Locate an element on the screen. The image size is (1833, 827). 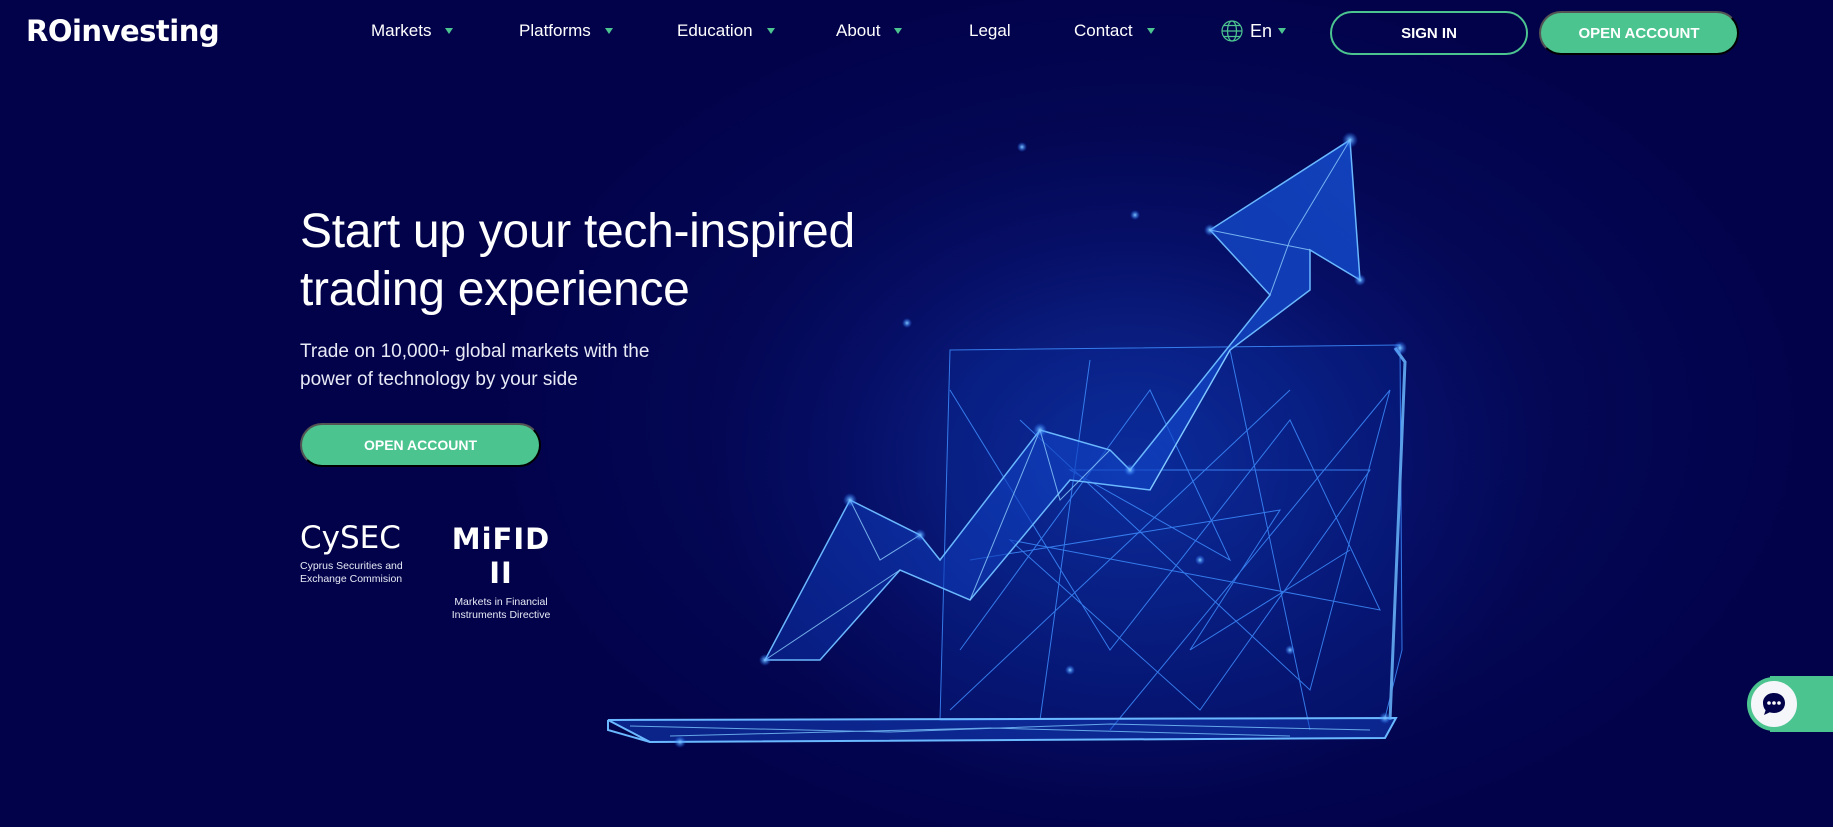
mifid-desc-line1: Markets in Financial is located at coordinates (501, 602).